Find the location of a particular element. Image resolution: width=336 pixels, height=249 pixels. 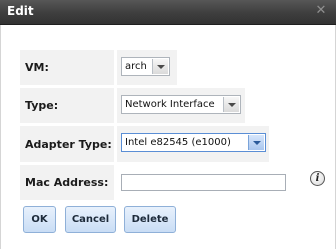

ok-button: OK is located at coordinates (39, 219).